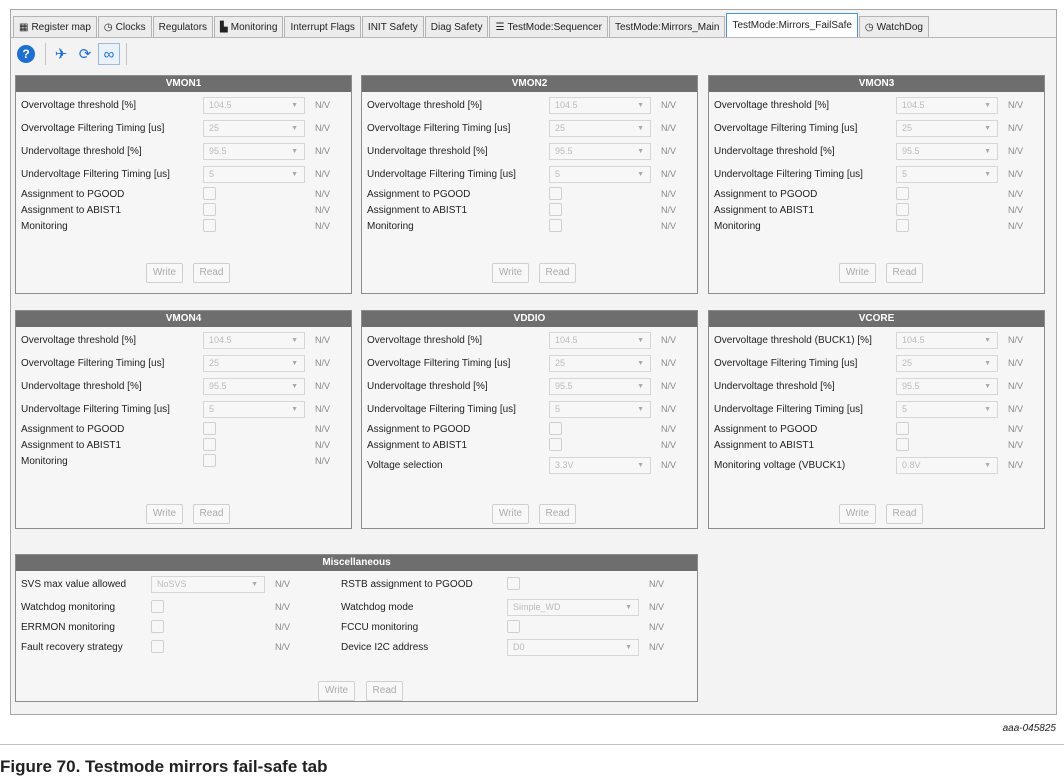 This screenshot has width=1064, height=781. I want to click on svs-select: NoSVS ▼, so click(208, 584).